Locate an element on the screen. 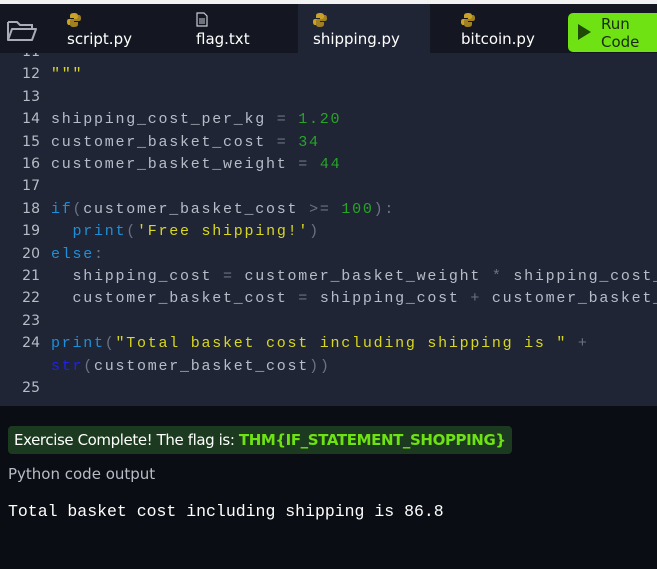  file-icon is located at coordinates (203, 19).